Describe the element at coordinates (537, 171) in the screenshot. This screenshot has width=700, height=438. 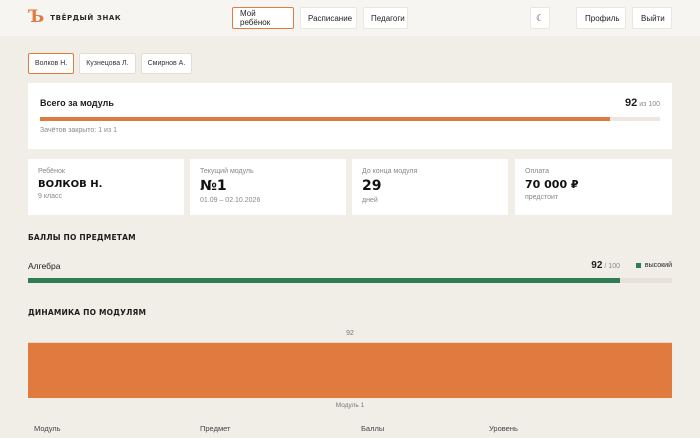
I see `stat-label: Оплата` at that location.